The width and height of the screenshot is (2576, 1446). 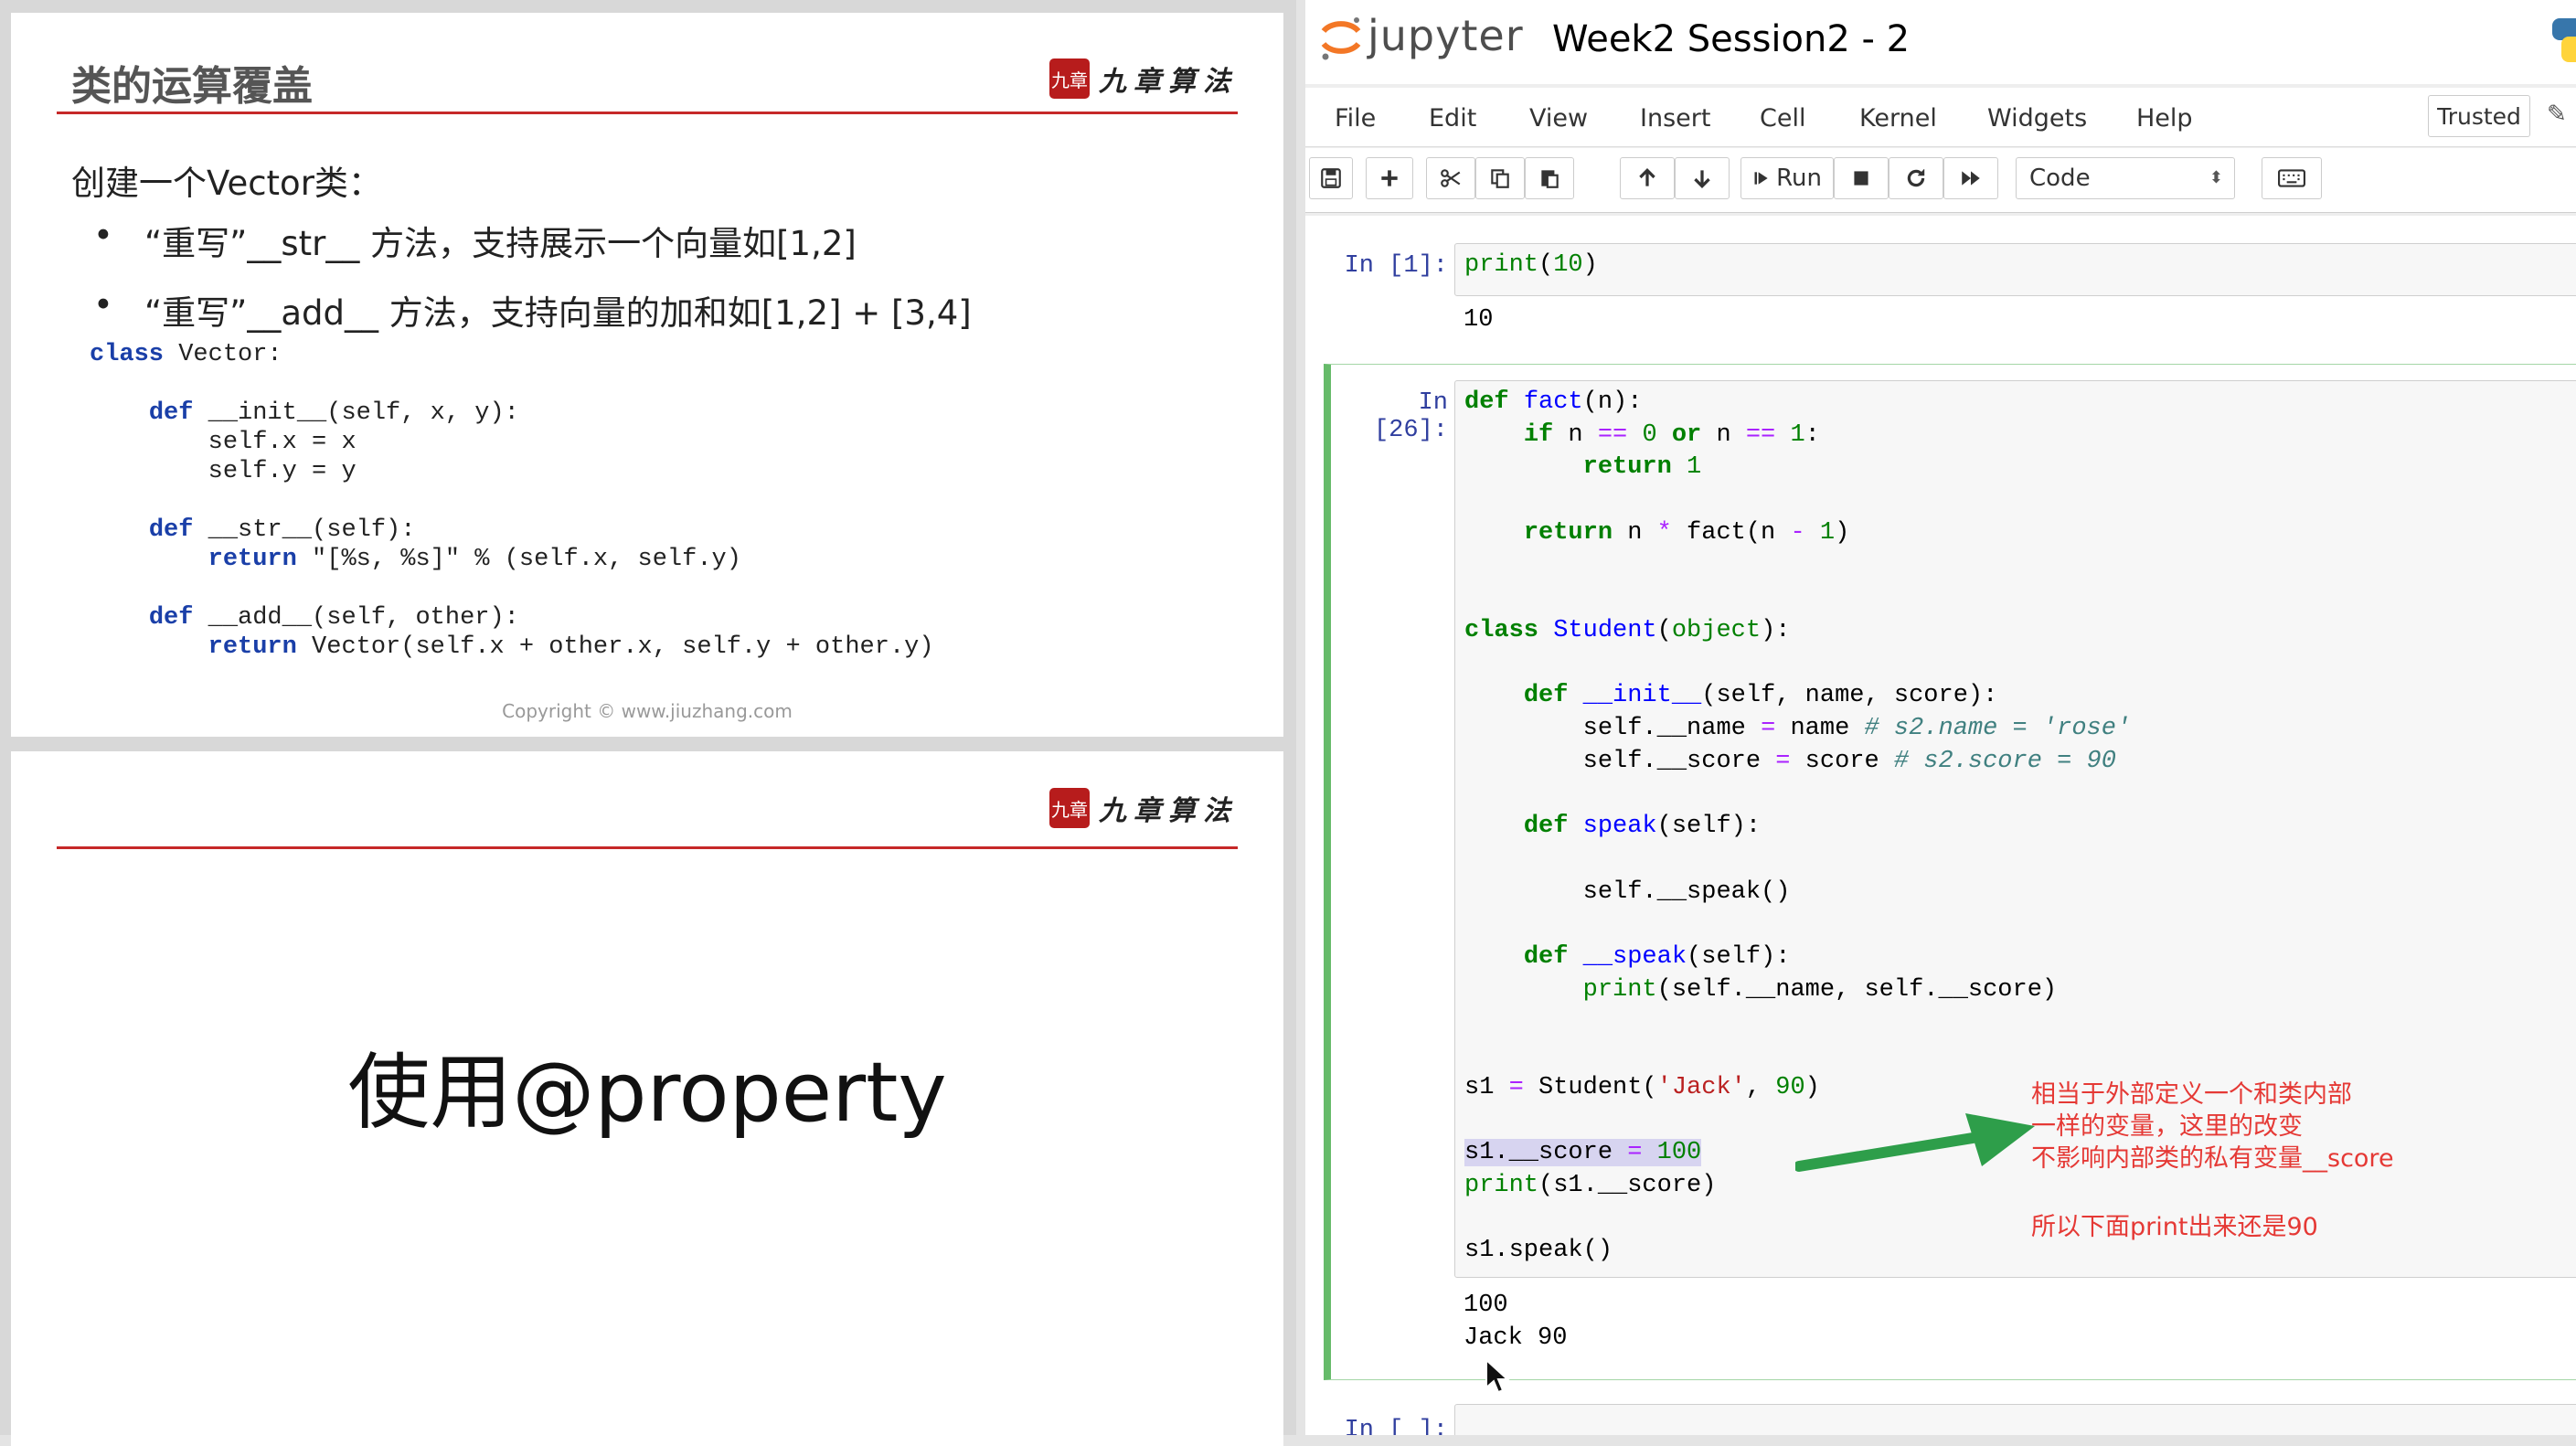 What do you see at coordinates (1558, 118) in the screenshot?
I see `menu-view: View` at bounding box center [1558, 118].